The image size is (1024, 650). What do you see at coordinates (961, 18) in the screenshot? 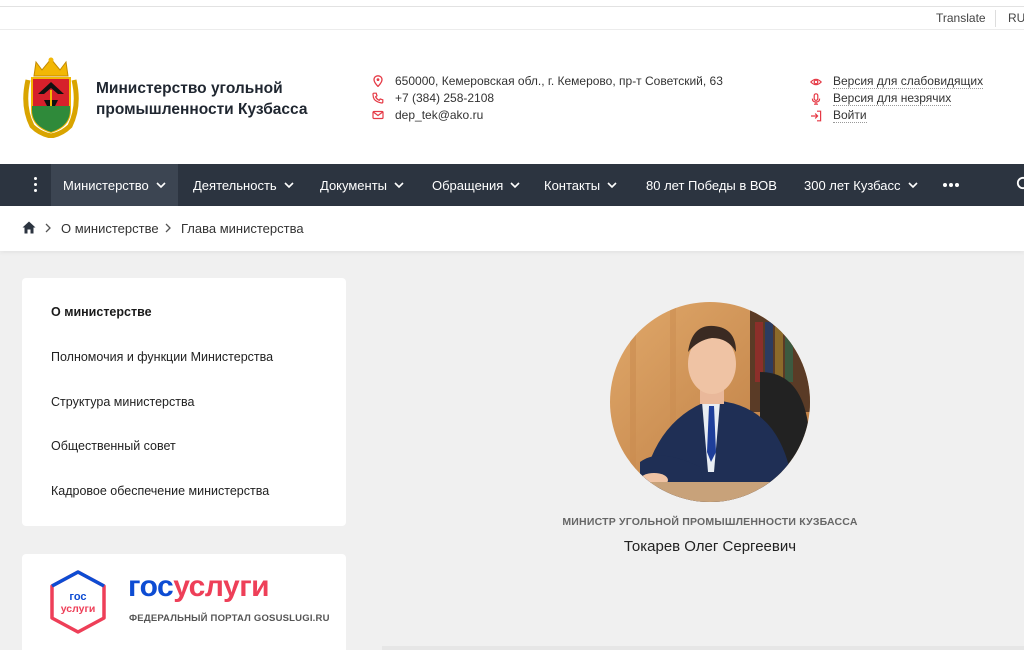
I see `translate-link: Translate` at bounding box center [961, 18].